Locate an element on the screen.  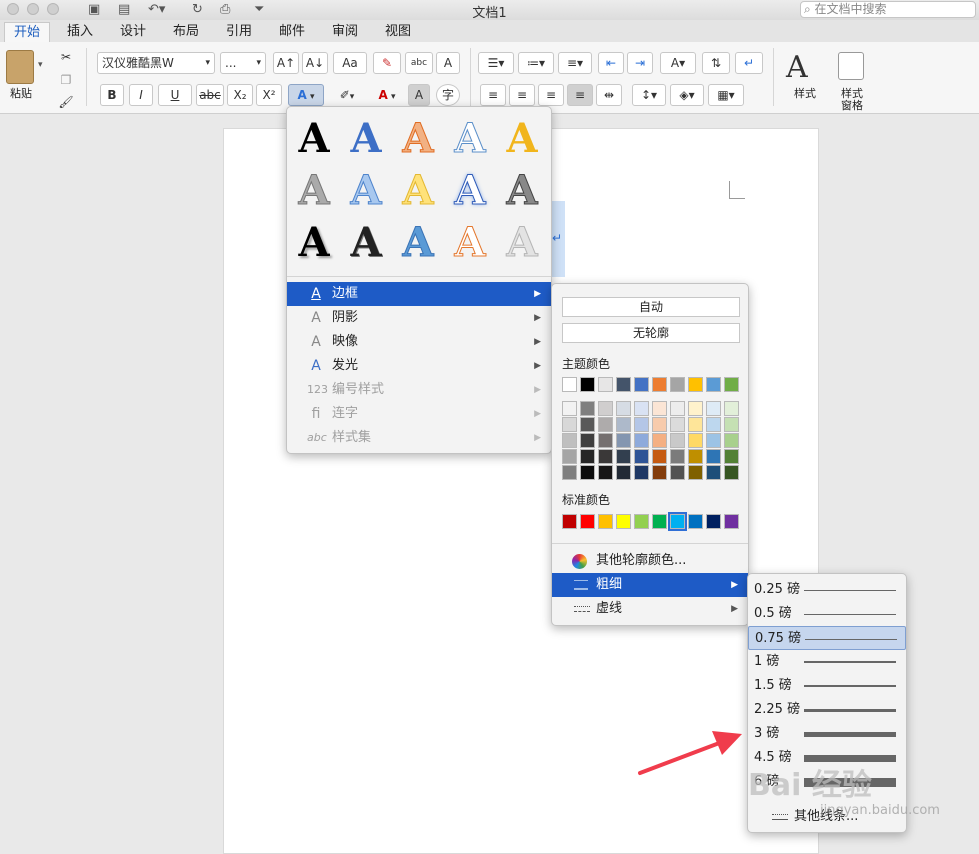
baidu-watermark-url: jingyan.baidu.com is located at coordinates (880, 810).